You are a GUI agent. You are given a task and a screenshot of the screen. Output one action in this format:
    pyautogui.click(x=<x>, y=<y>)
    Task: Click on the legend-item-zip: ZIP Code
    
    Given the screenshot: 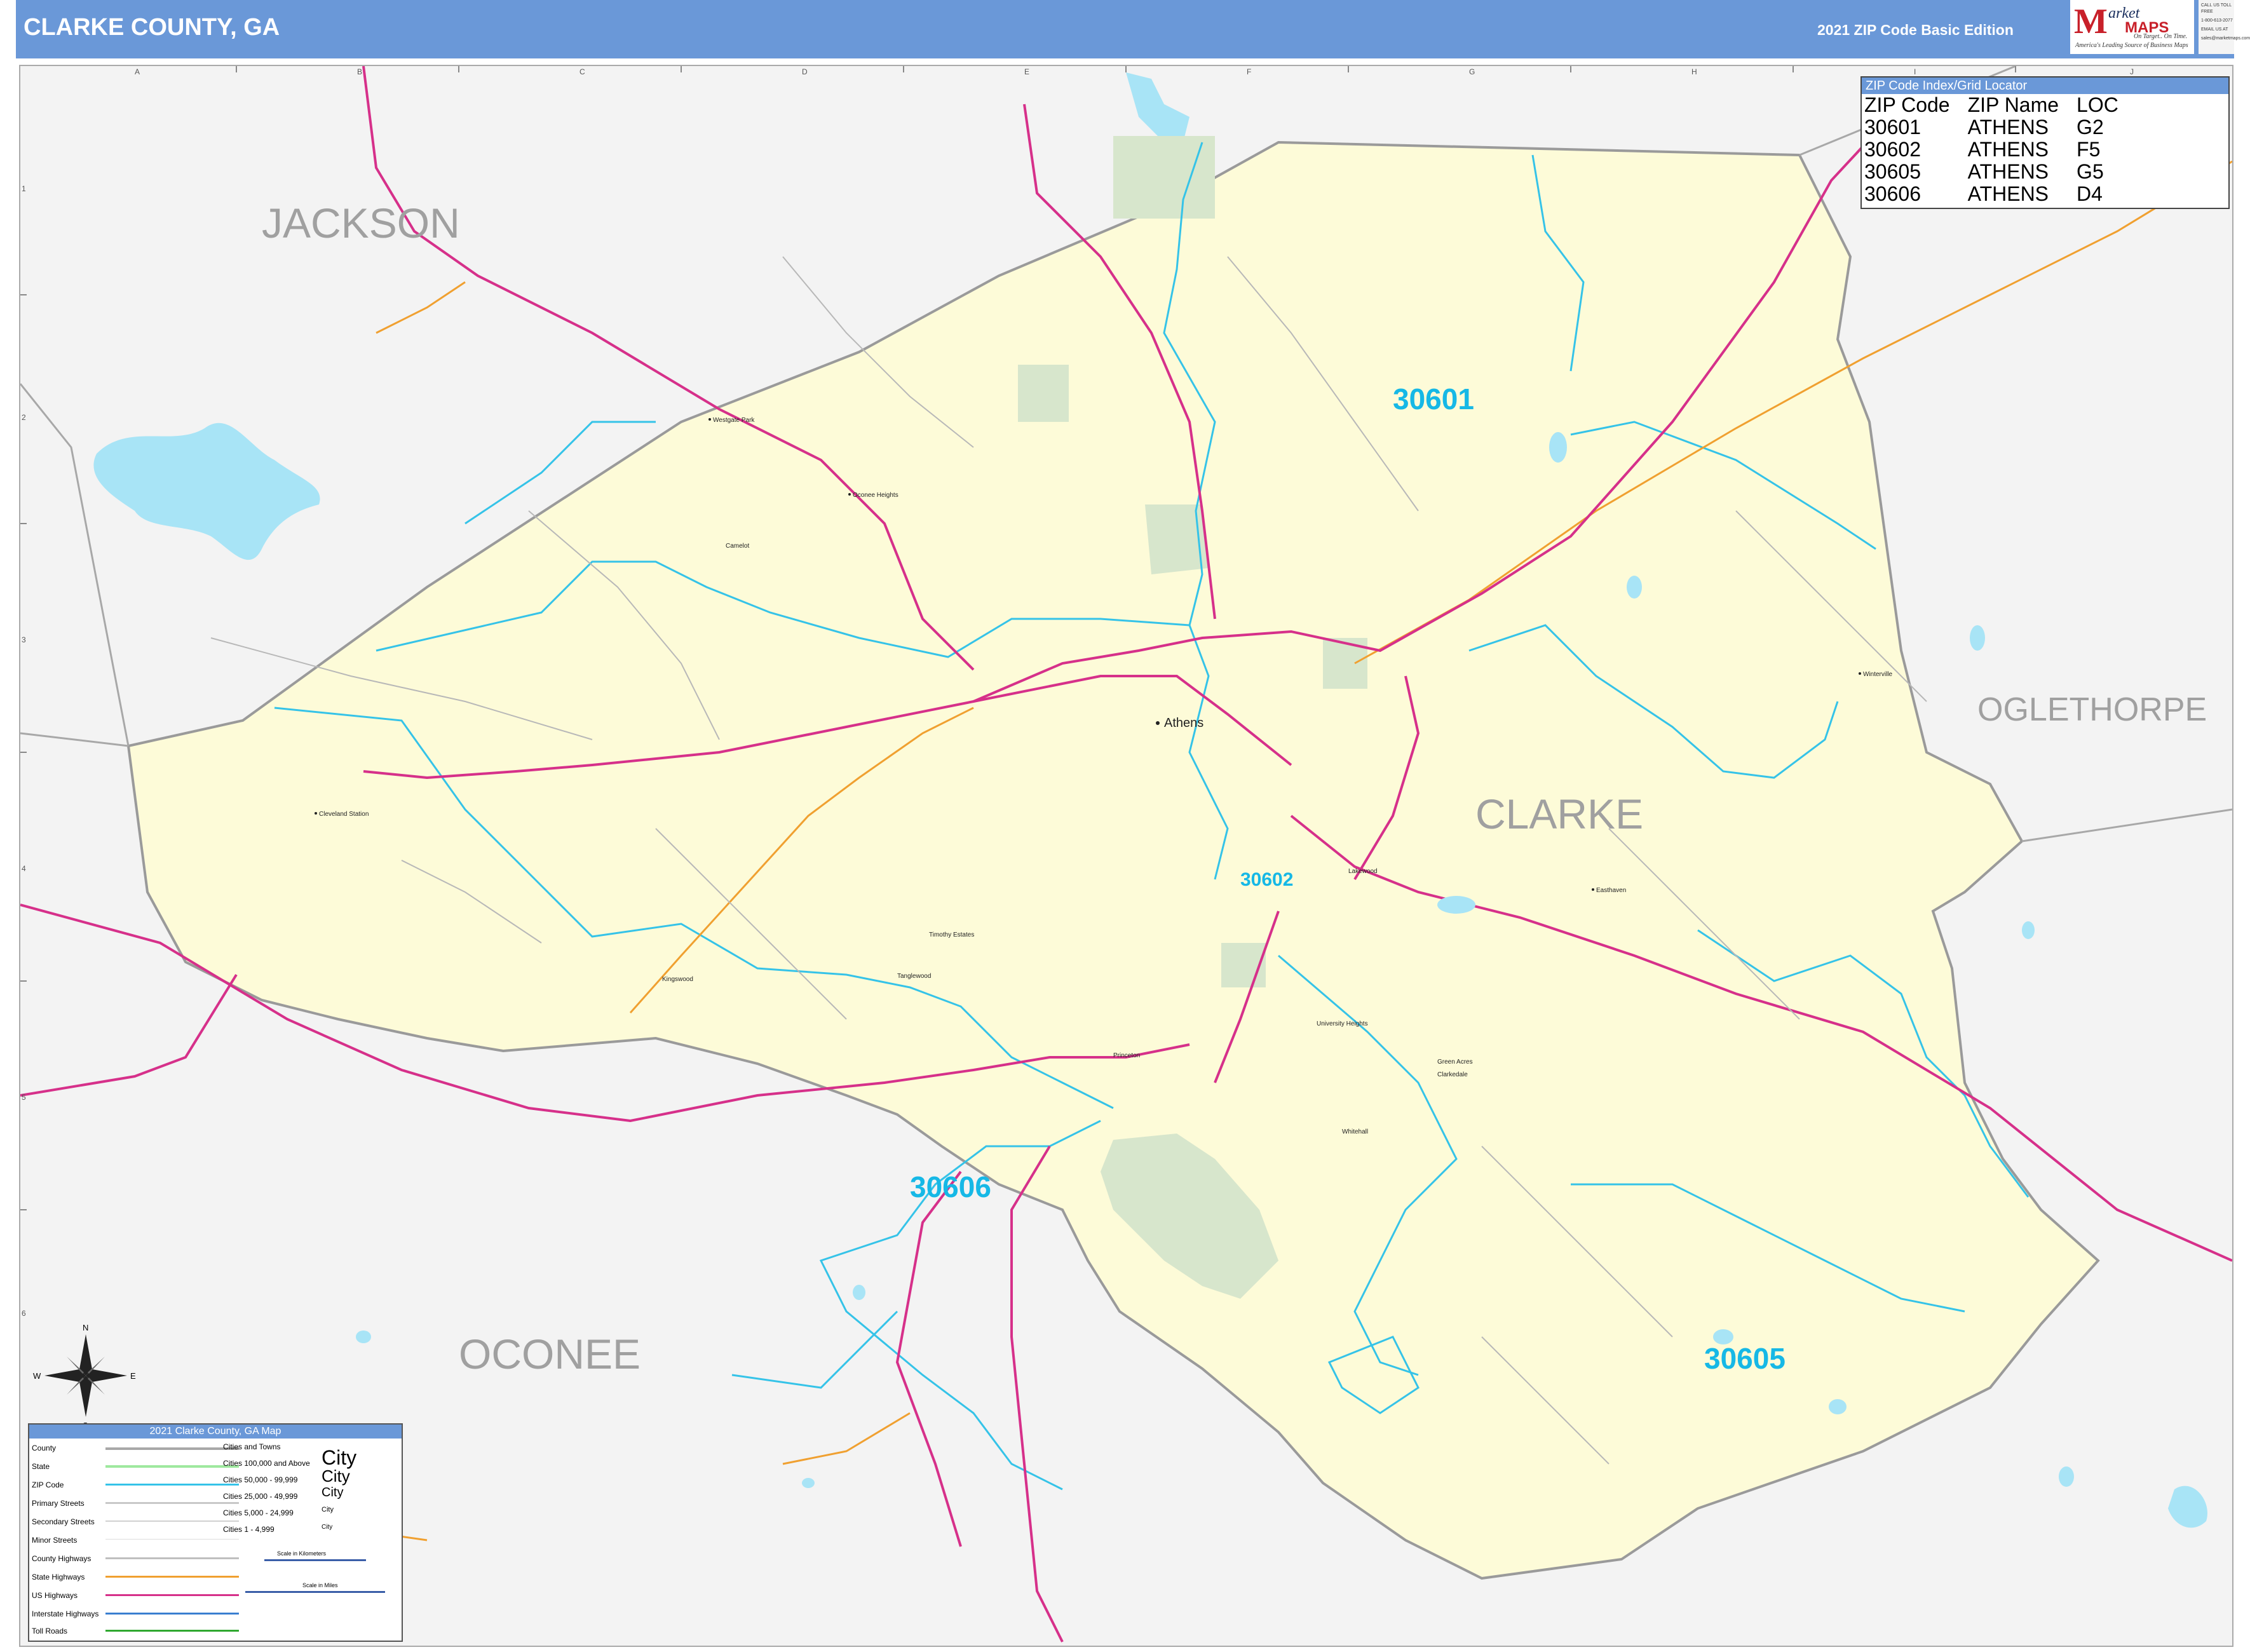 What is the action you would take?
    pyautogui.click(x=48, y=1489)
    